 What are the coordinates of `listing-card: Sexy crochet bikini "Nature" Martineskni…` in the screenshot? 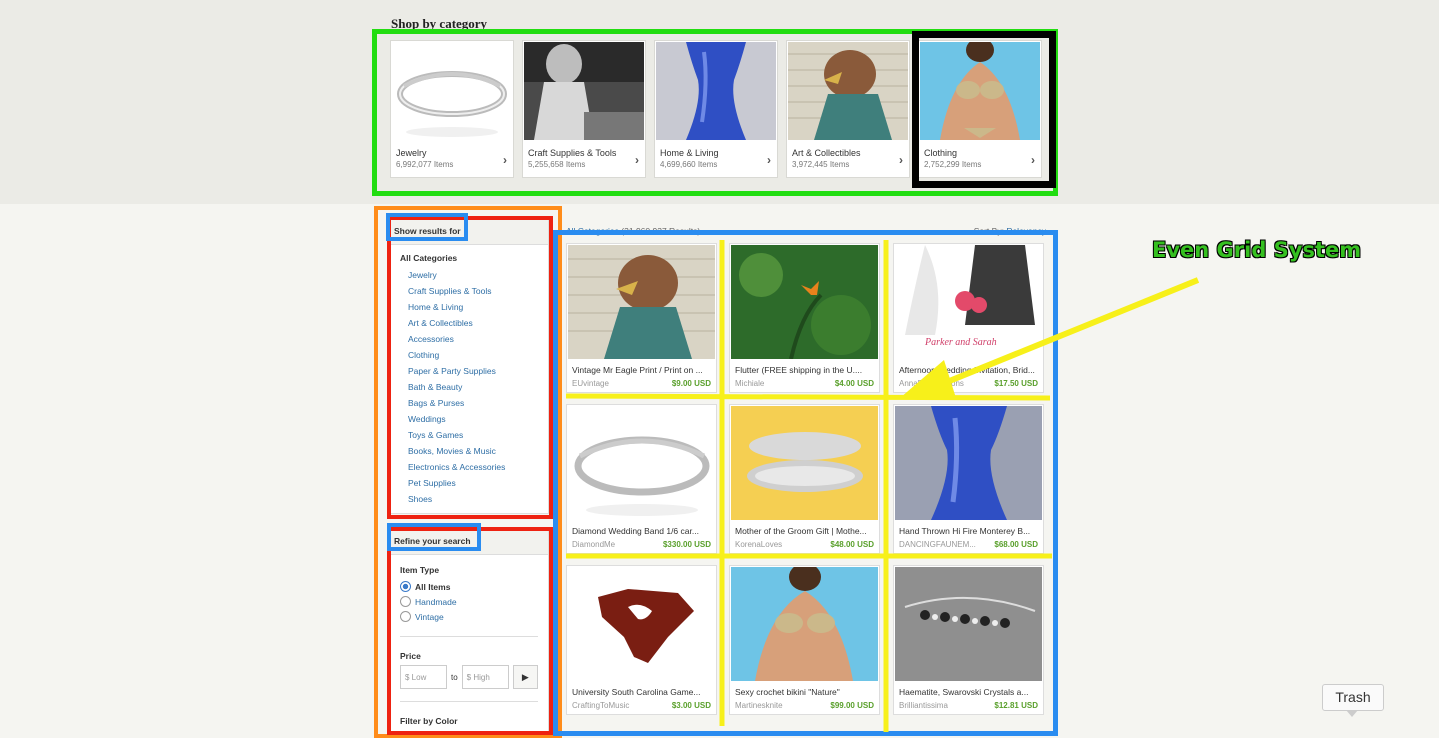 It's located at (804, 640).